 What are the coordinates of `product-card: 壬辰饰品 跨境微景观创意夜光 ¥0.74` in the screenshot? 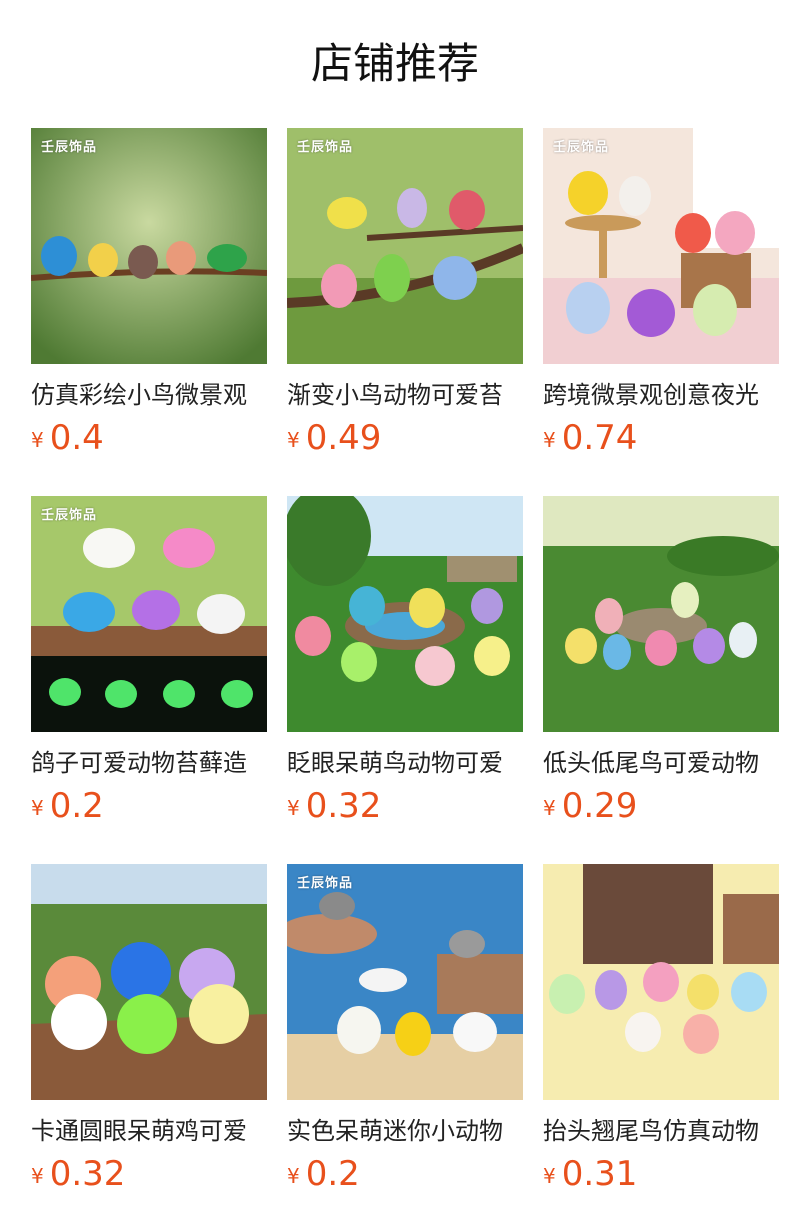 It's located at (661, 294).